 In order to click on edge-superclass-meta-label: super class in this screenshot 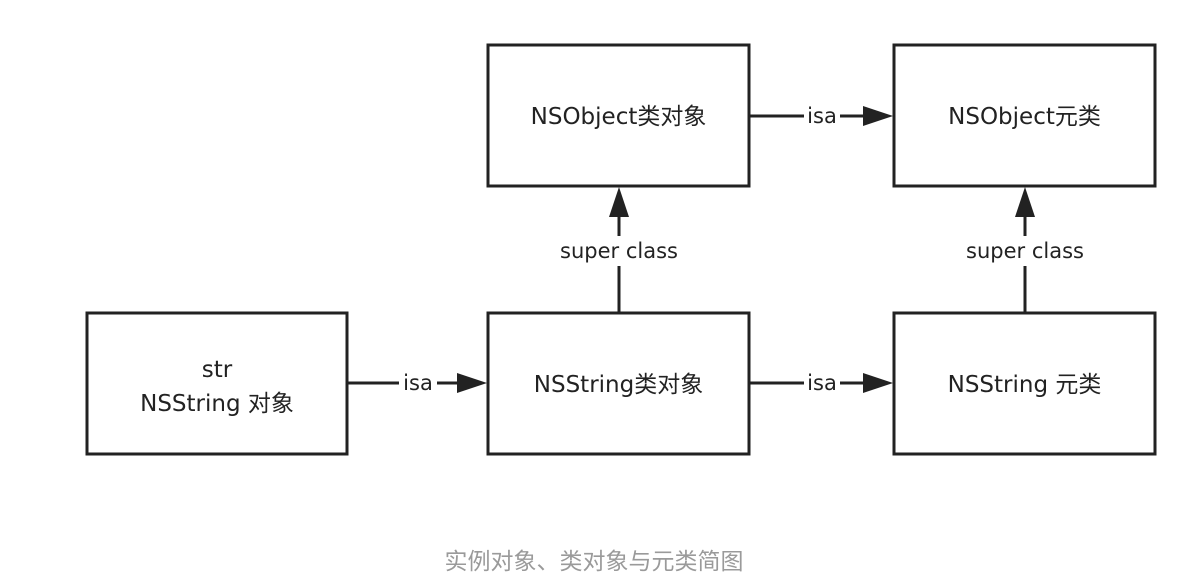, I will do `click(1025, 251)`.